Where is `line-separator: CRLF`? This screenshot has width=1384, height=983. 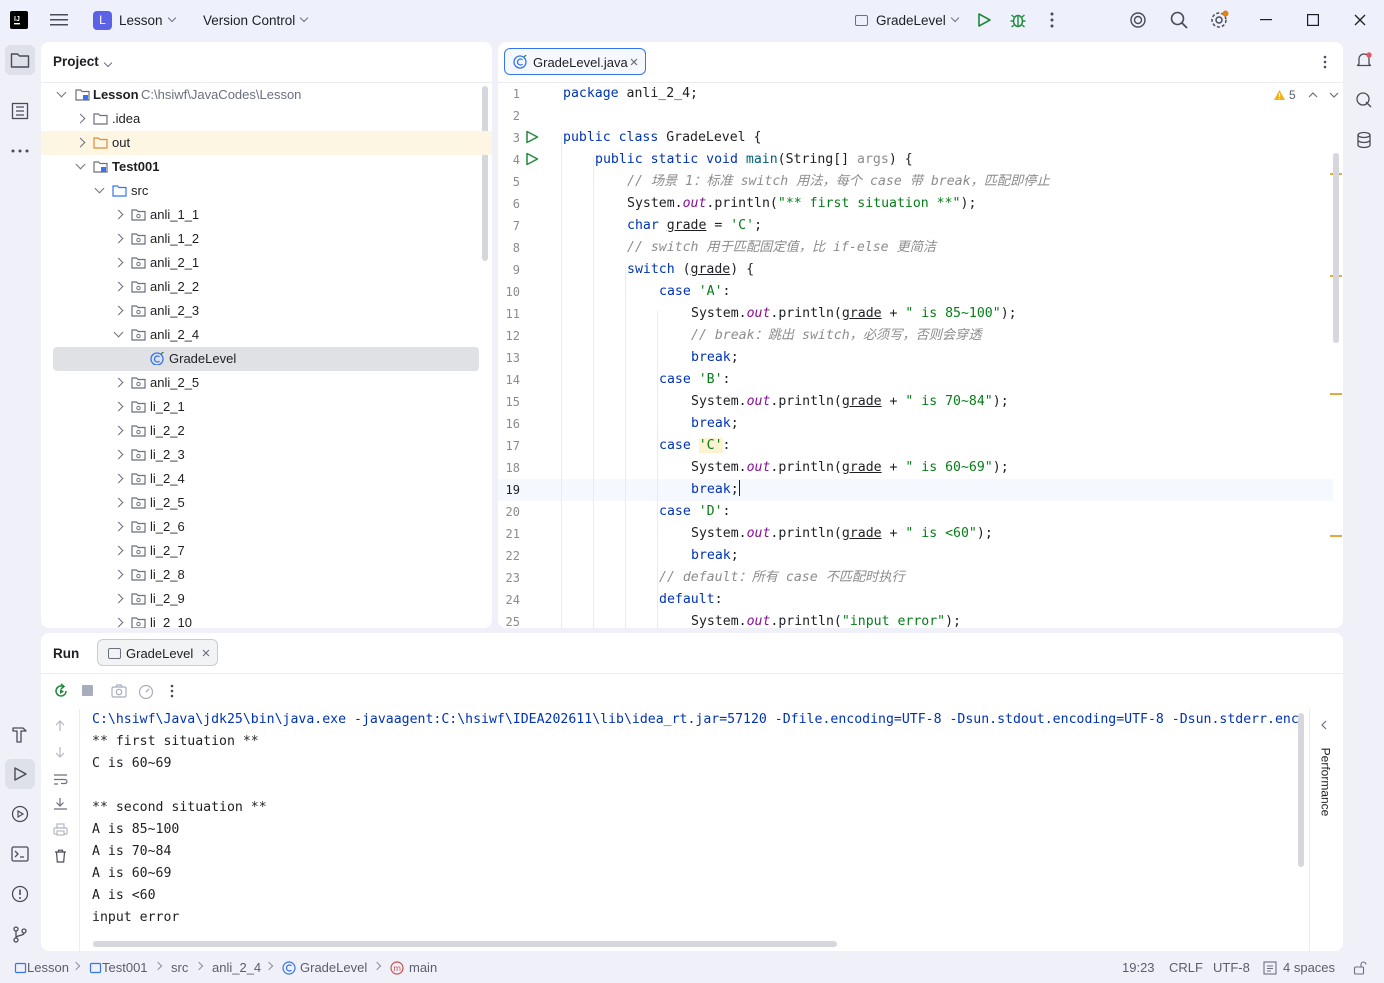
line-separator: CRLF is located at coordinates (1186, 967).